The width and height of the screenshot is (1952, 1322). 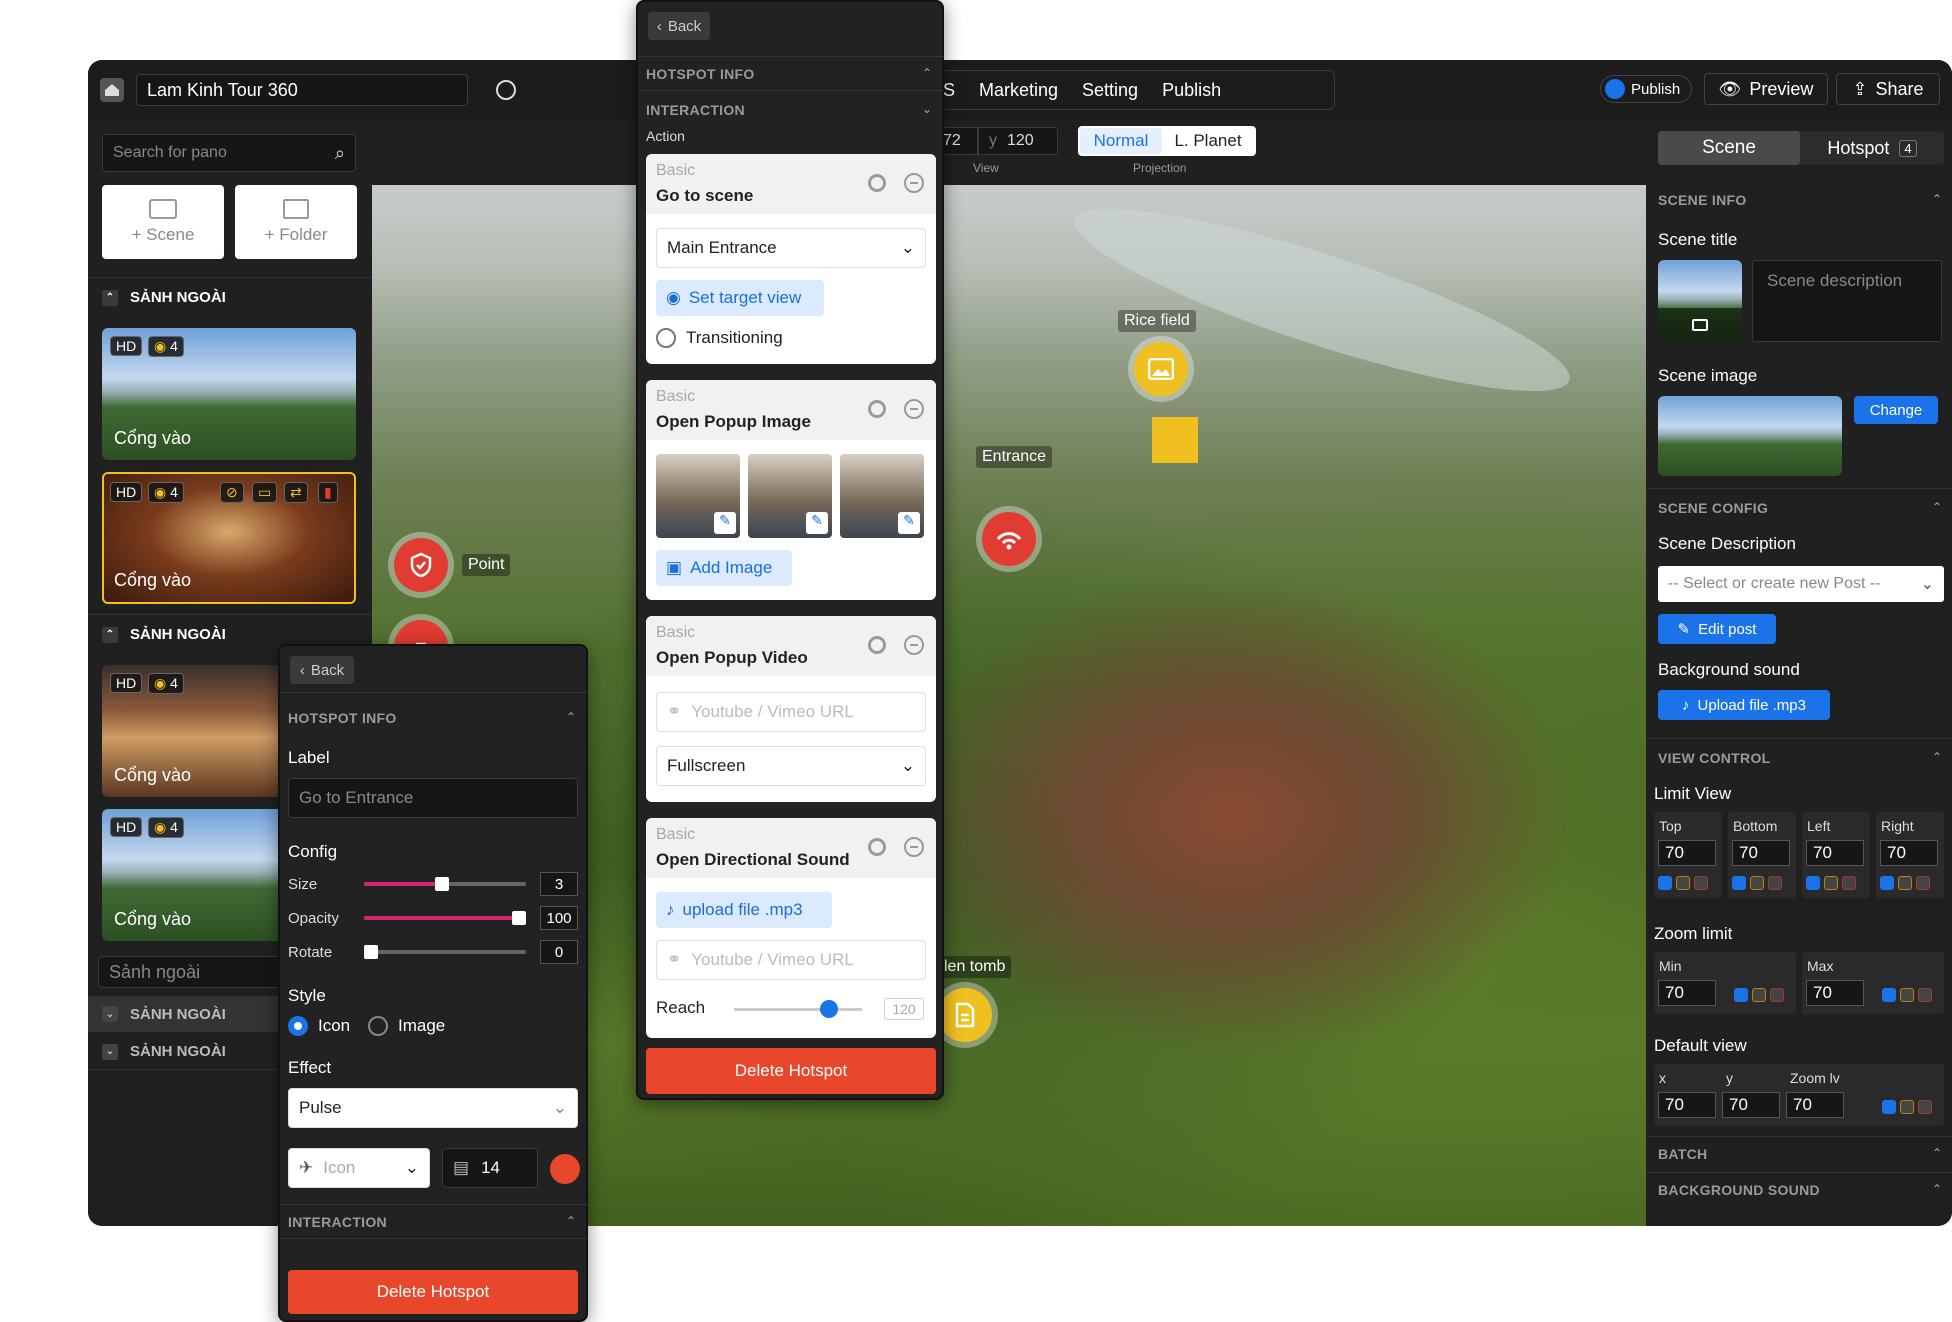 What do you see at coordinates (265, 492) in the screenshot?
I see `folder-move-icon: ▭` at bounding box center [265, 492].